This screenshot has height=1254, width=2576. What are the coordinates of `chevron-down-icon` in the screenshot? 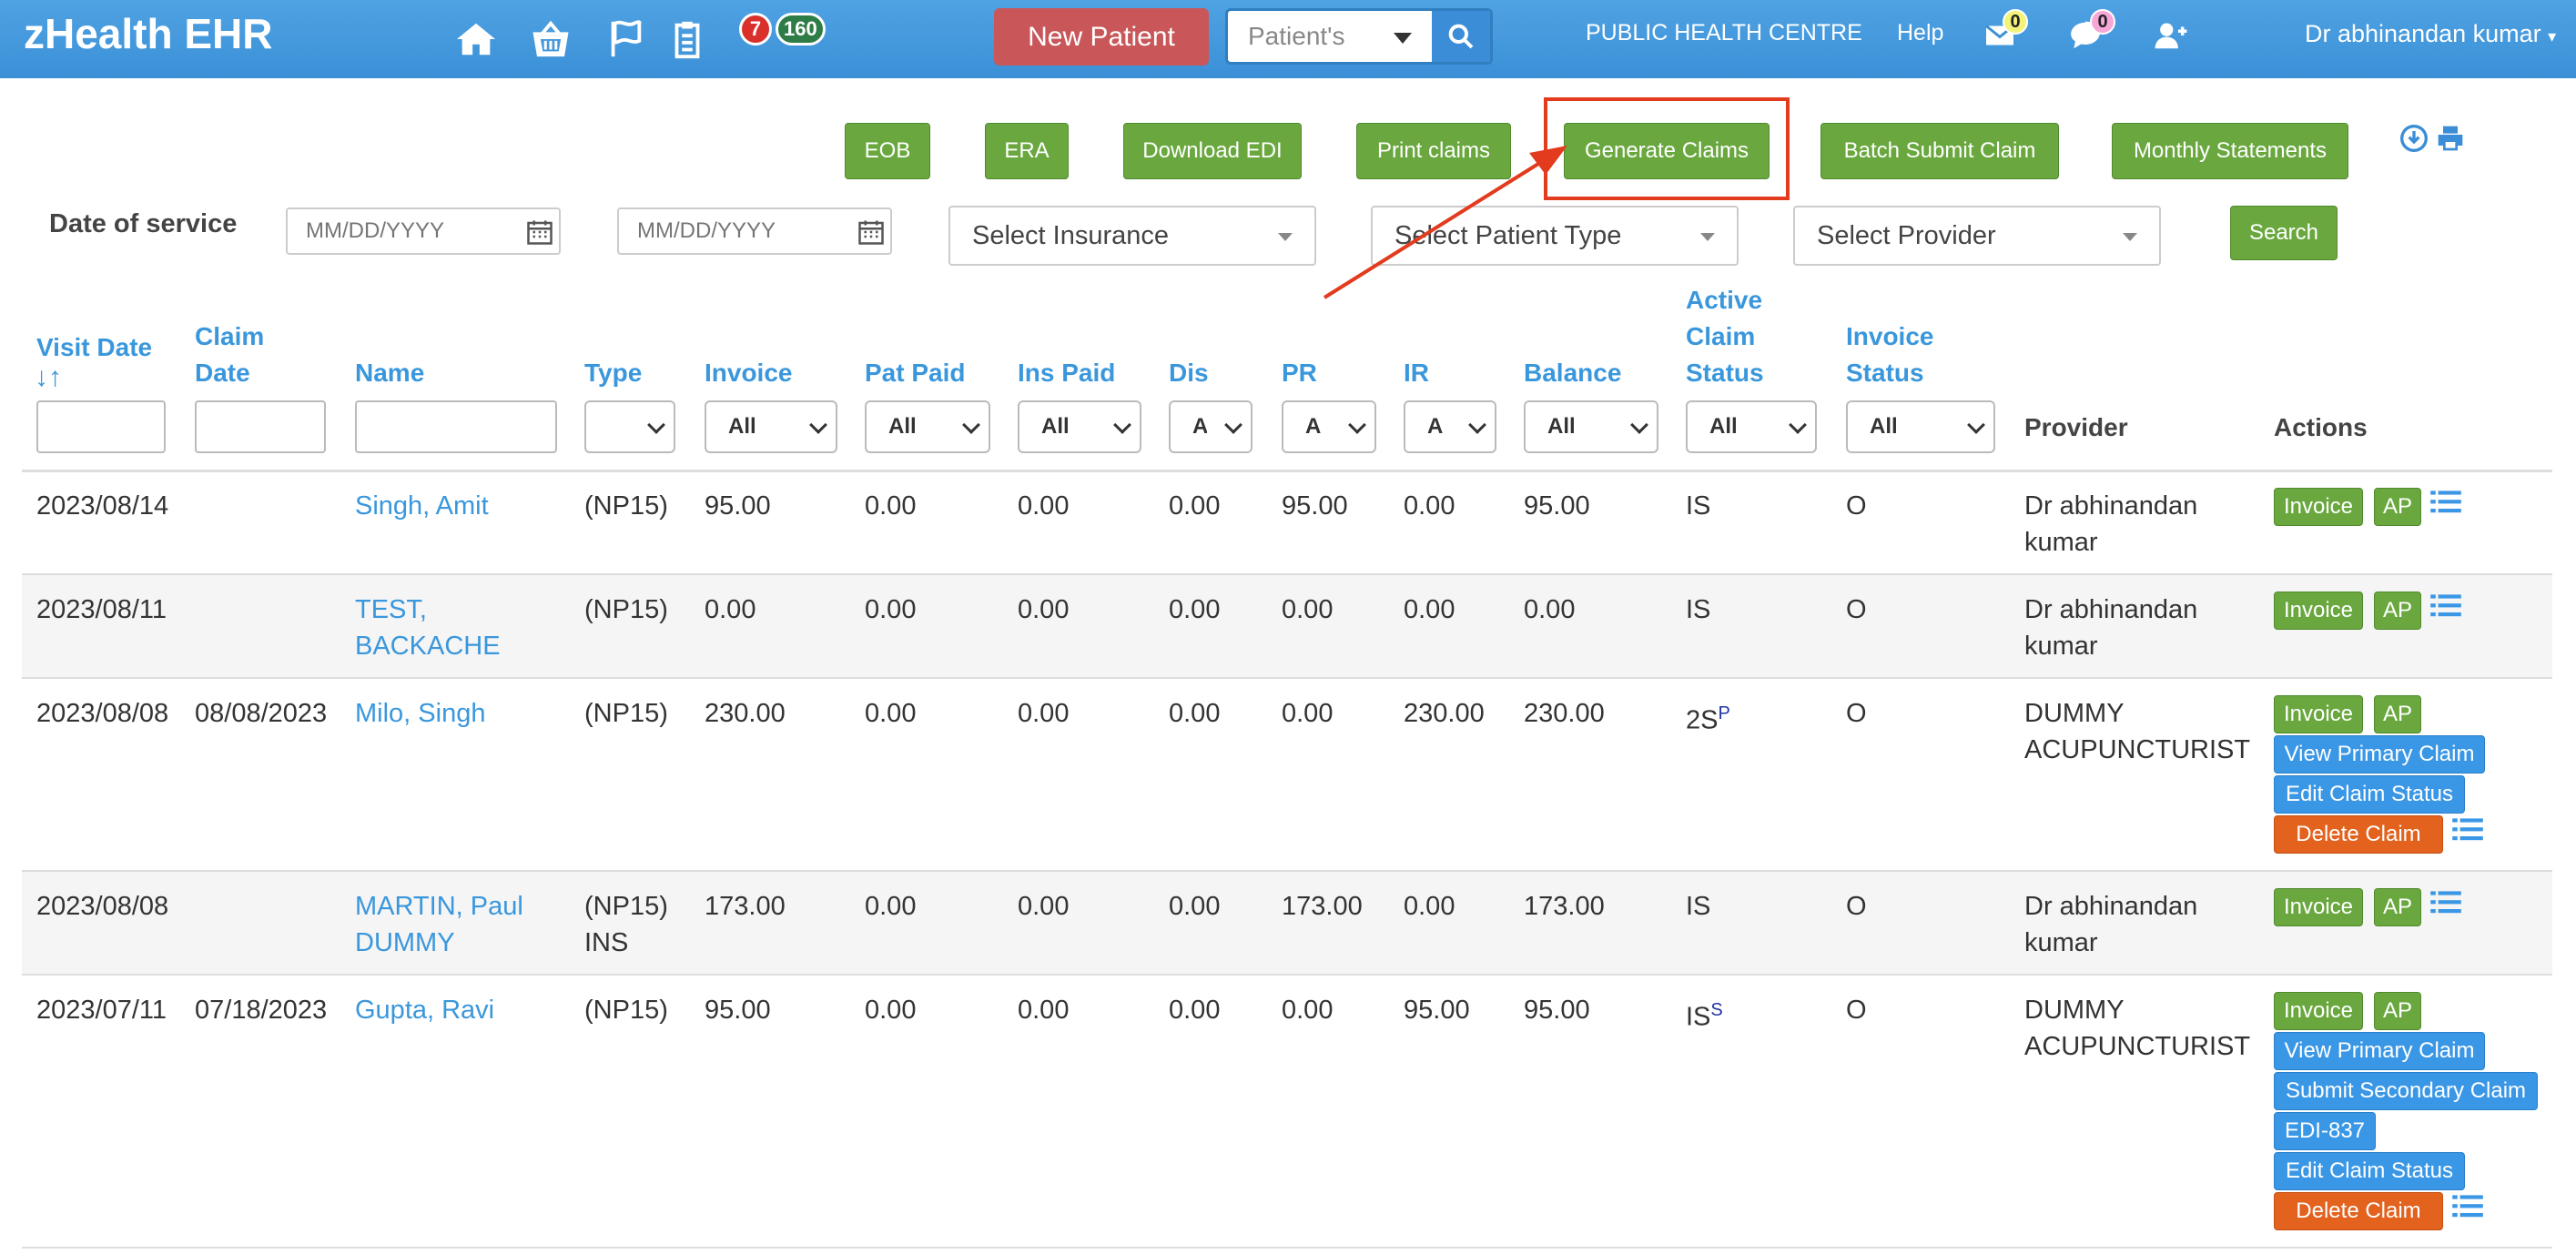 It's located at (1976, 425).